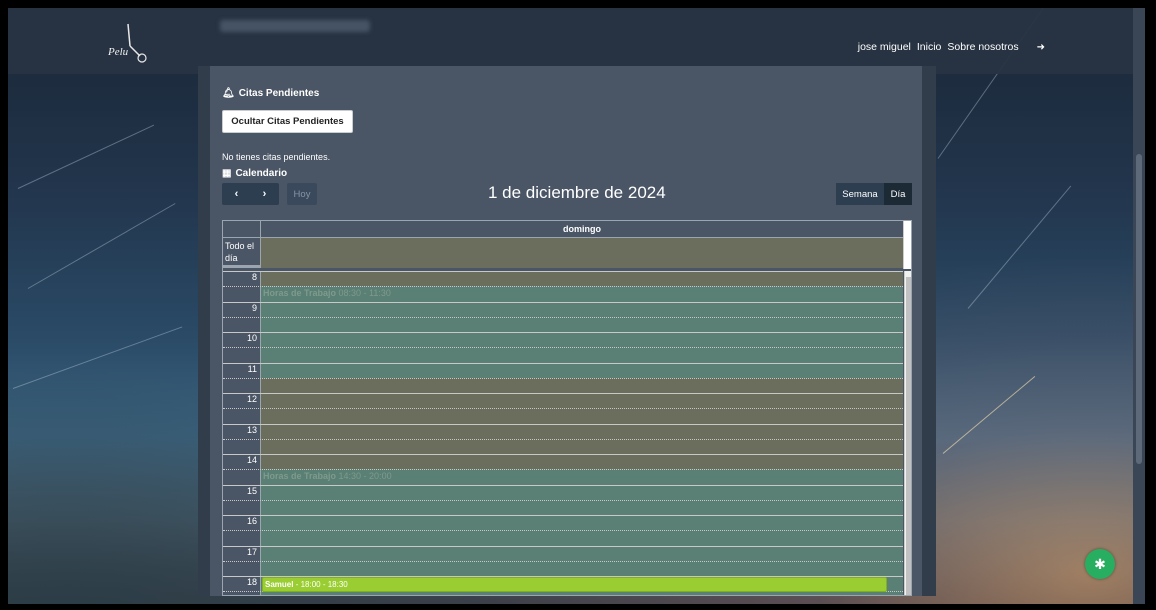 The height and width of the screenshot is (610, 1156). What do you see at coordinates (577, 192) in the screenshot?
I see `calendar-date-title: 1 de diciembre de 2024` at bounding box center [577, 192].